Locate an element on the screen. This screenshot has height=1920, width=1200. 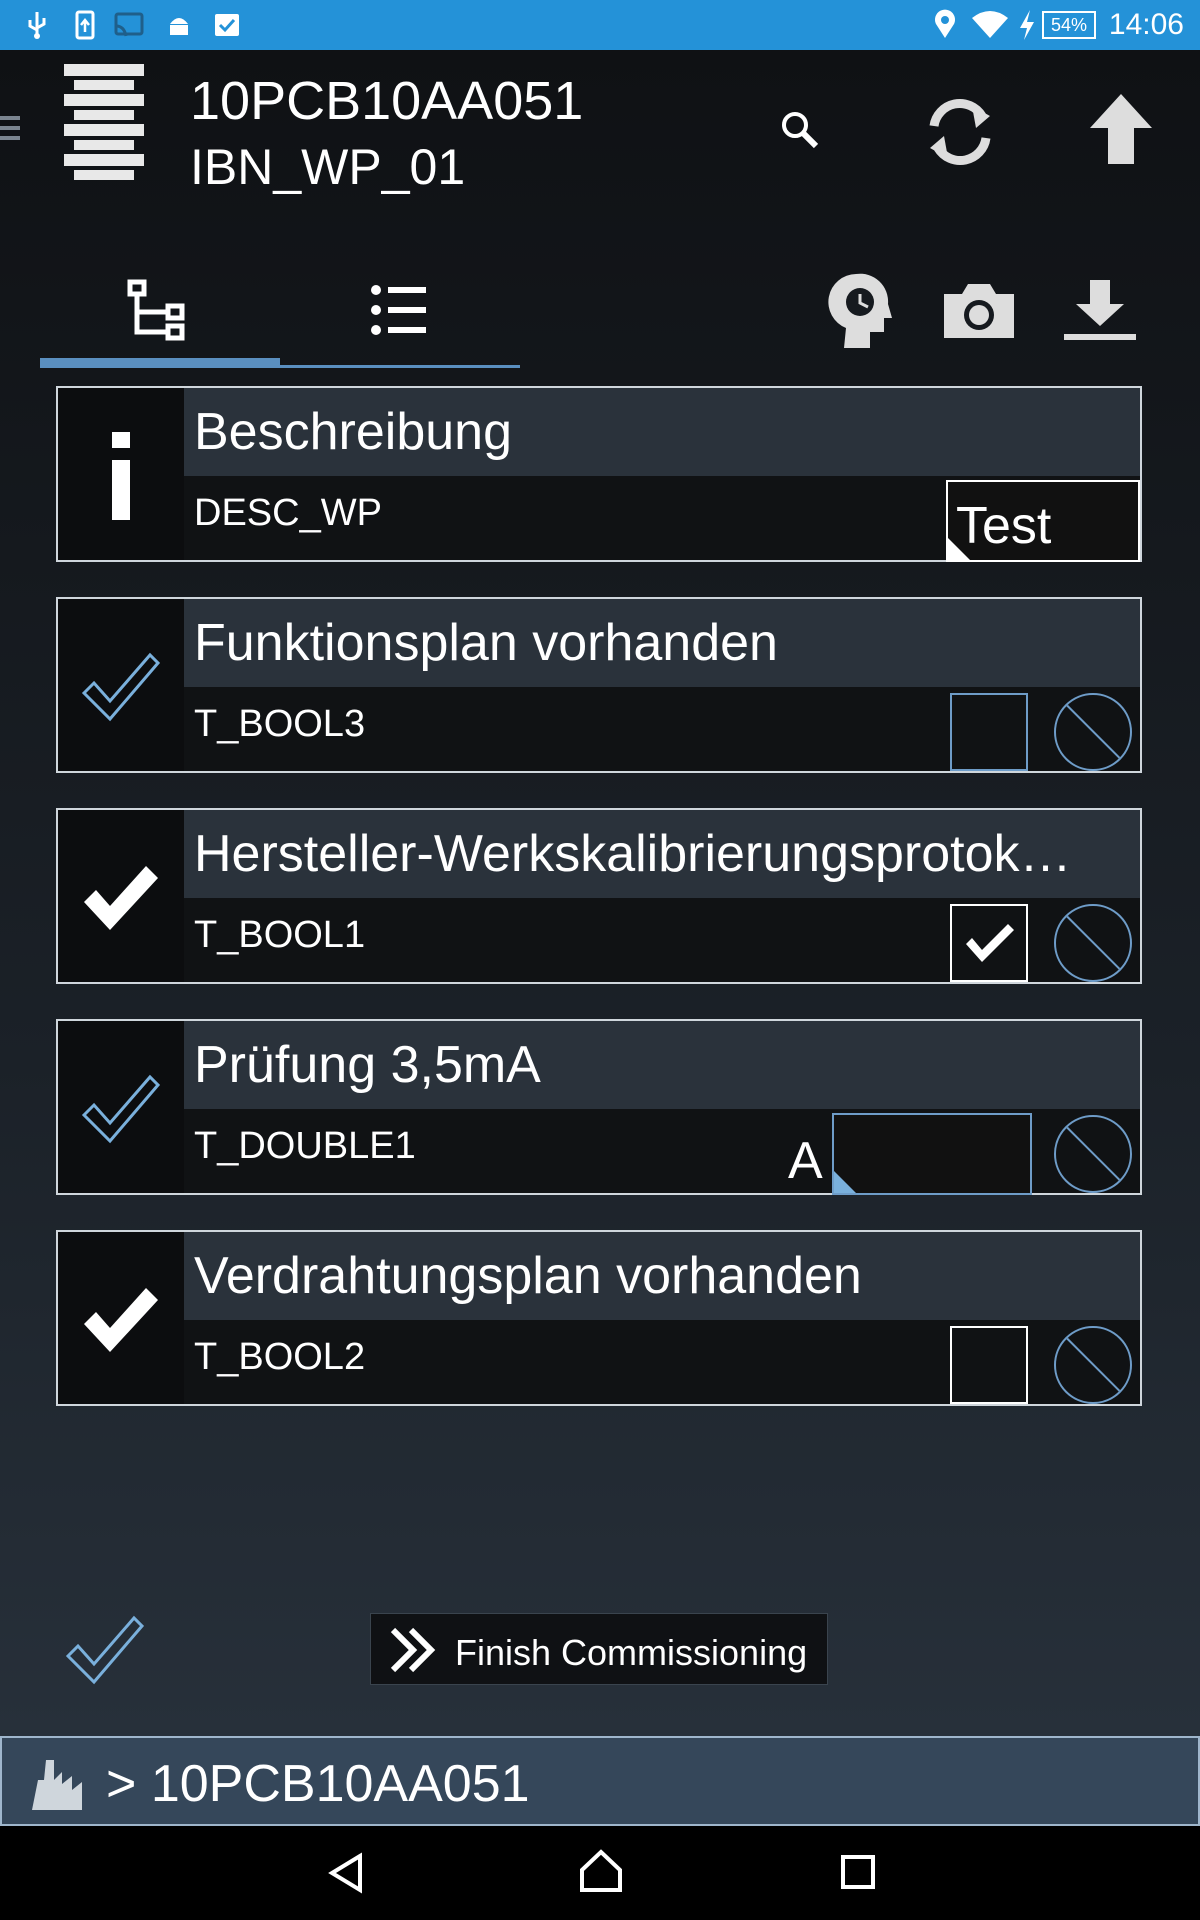
checkbox-checked is located at coordinates (989, 943).